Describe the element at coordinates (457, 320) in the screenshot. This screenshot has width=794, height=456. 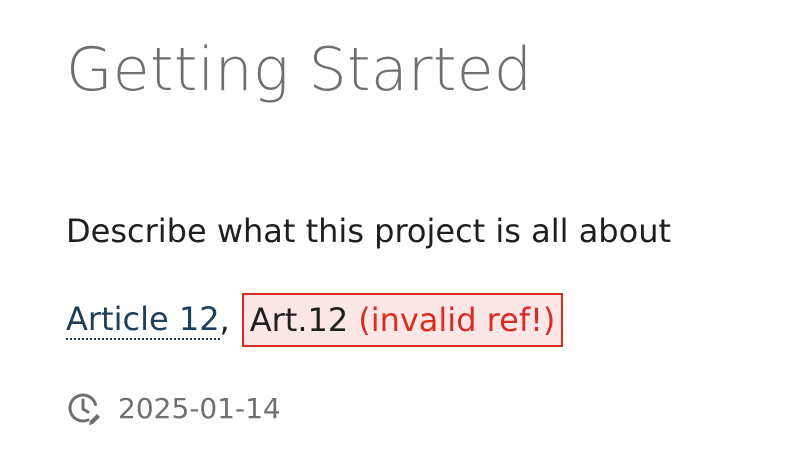
I see `invalid-reference-warning: (invalid ref!)` at that location.